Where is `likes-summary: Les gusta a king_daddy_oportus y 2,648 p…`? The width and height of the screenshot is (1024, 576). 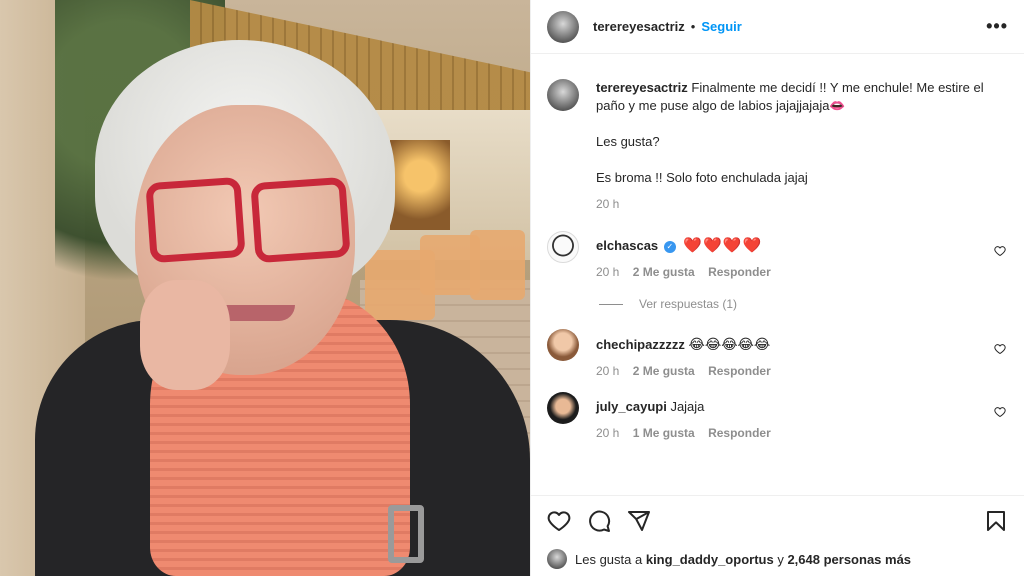 likes-summary: Les gusta a king_daddy_oportus y 2,648 p… is located at coordinates (777, 559).